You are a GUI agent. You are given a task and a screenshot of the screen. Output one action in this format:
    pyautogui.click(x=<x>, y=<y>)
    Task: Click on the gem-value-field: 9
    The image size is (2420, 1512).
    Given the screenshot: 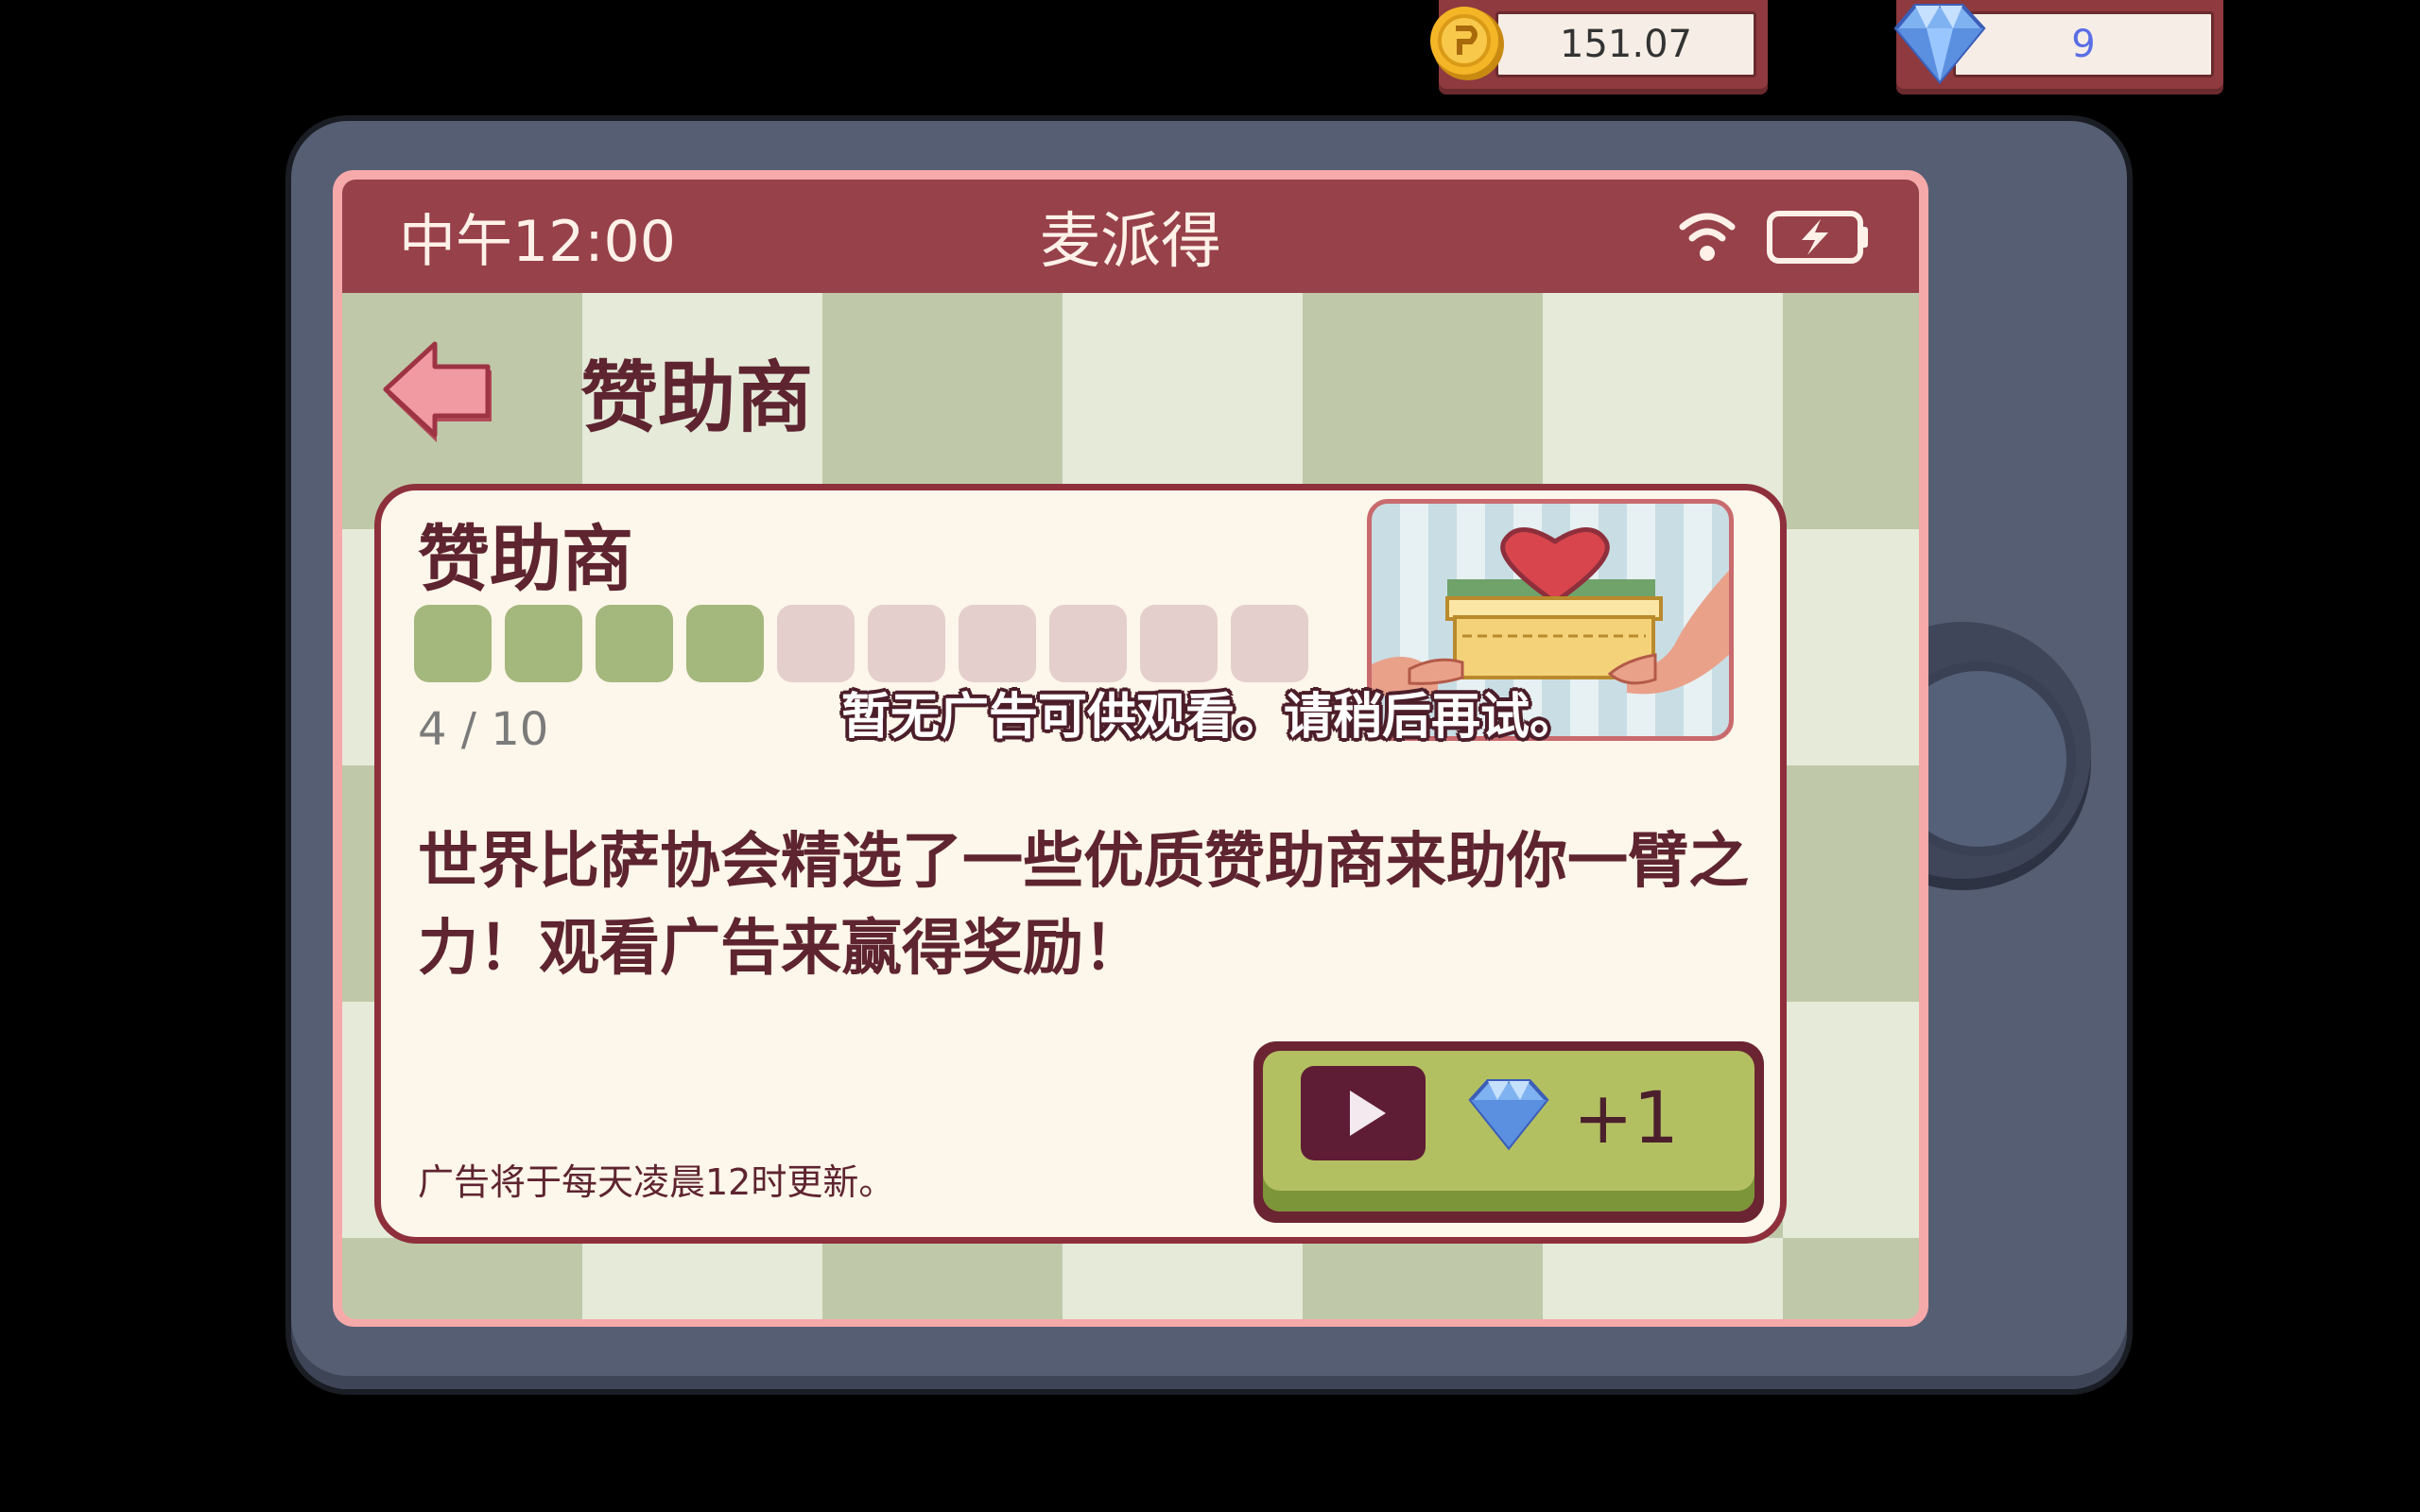 What is the action you would take?
    pyautogui.click(x=2083, y=44)
    